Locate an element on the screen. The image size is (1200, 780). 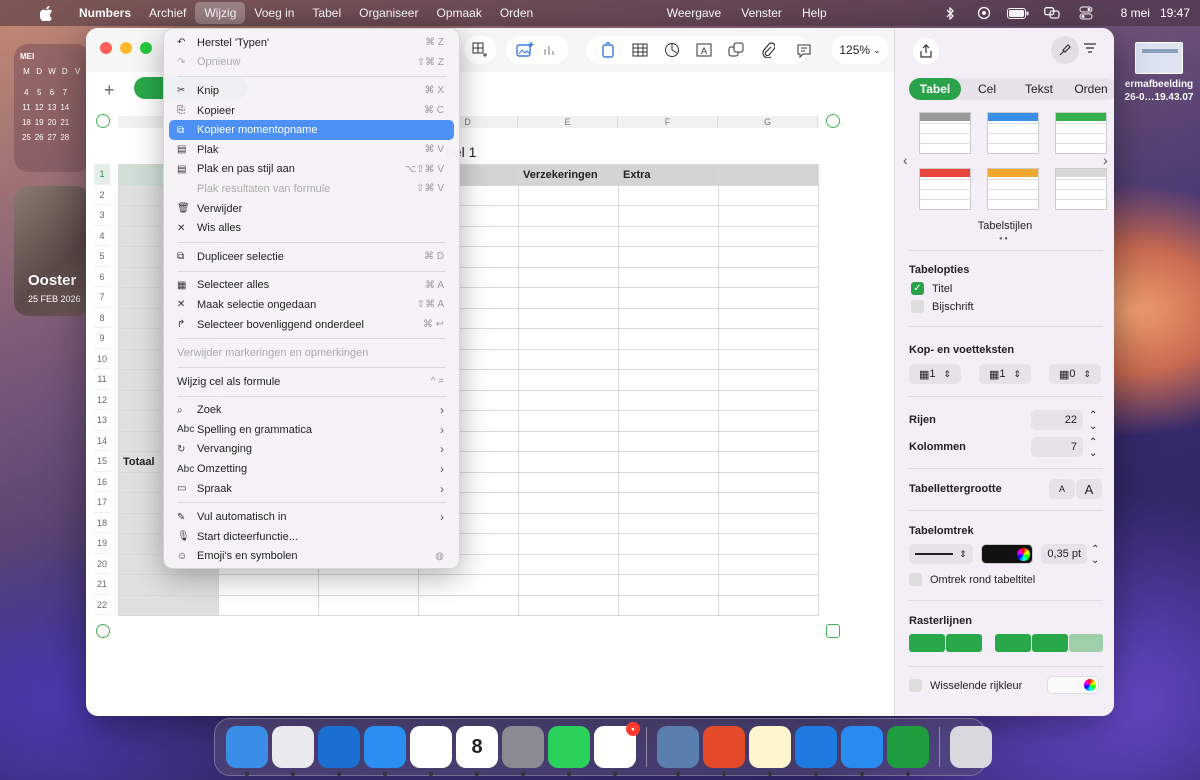
minimize-window-button is located at coordinates (126, 48).